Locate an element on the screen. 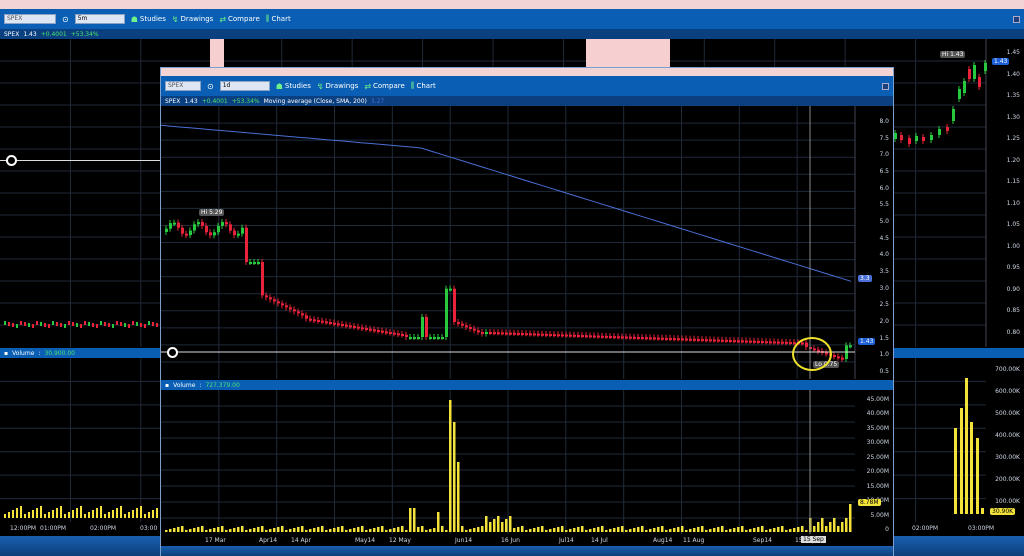 The width and height of the screenshot is (1024, 556). front-window-button is located at coordinates (885, 86).